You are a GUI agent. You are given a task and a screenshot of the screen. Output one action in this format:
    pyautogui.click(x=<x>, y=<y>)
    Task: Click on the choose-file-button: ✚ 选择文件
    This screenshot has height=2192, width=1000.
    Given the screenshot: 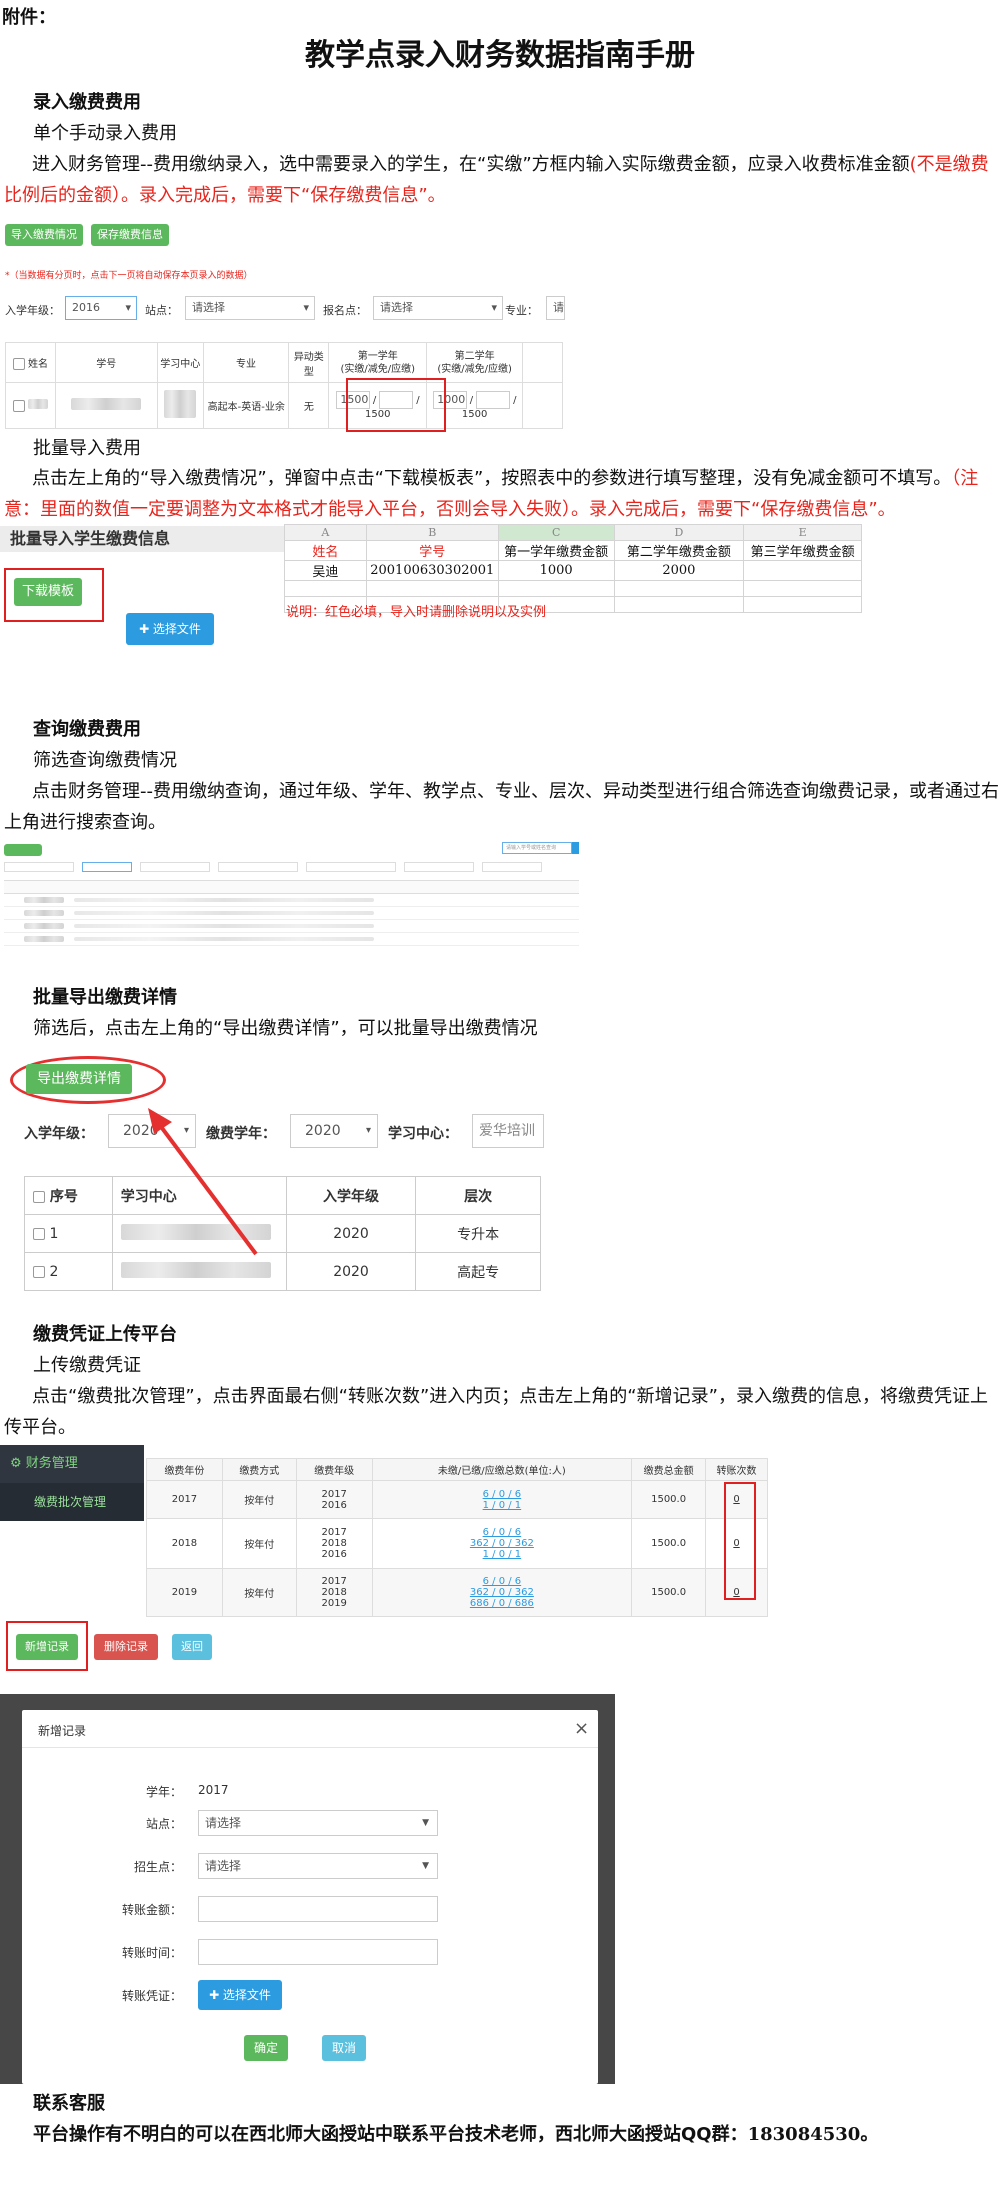 What is the action you would take?
    pyautogui.click(x=170, y=629)
    